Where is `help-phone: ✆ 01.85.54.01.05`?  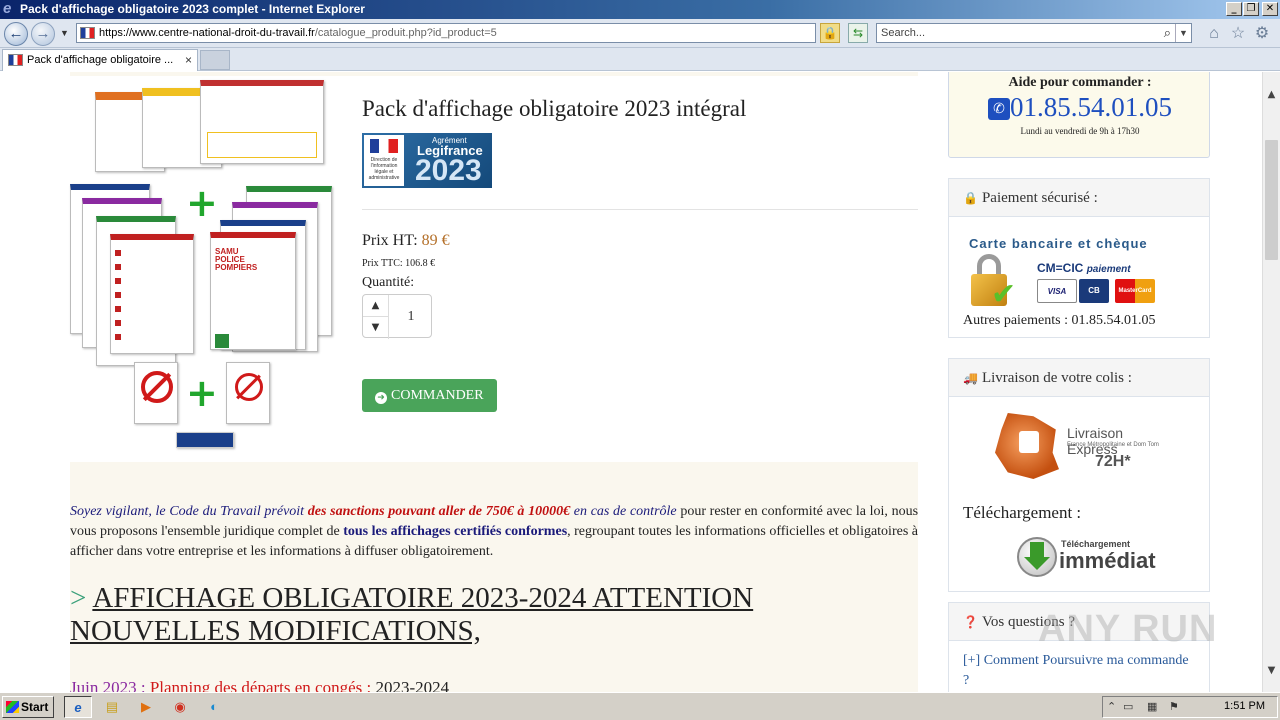 help-phone: ✆ 01.85.54.01.05 is located at coordinates (1080, 107).